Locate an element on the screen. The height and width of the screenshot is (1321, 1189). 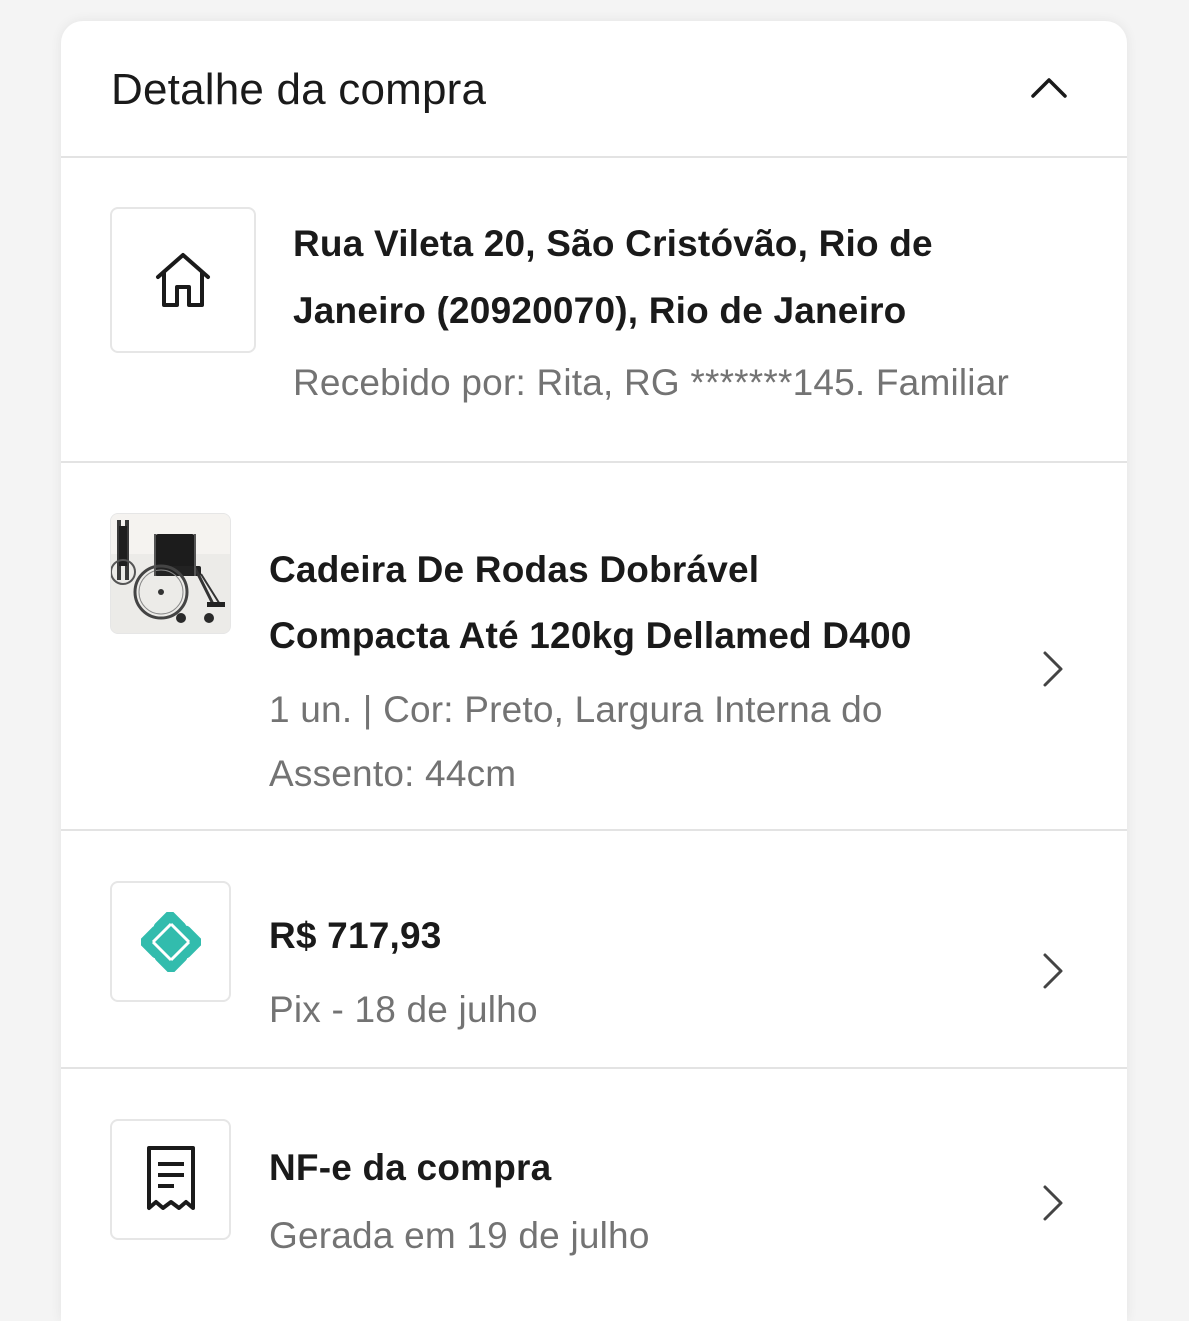
wheelchair-image is located at coordinates (170, 573).